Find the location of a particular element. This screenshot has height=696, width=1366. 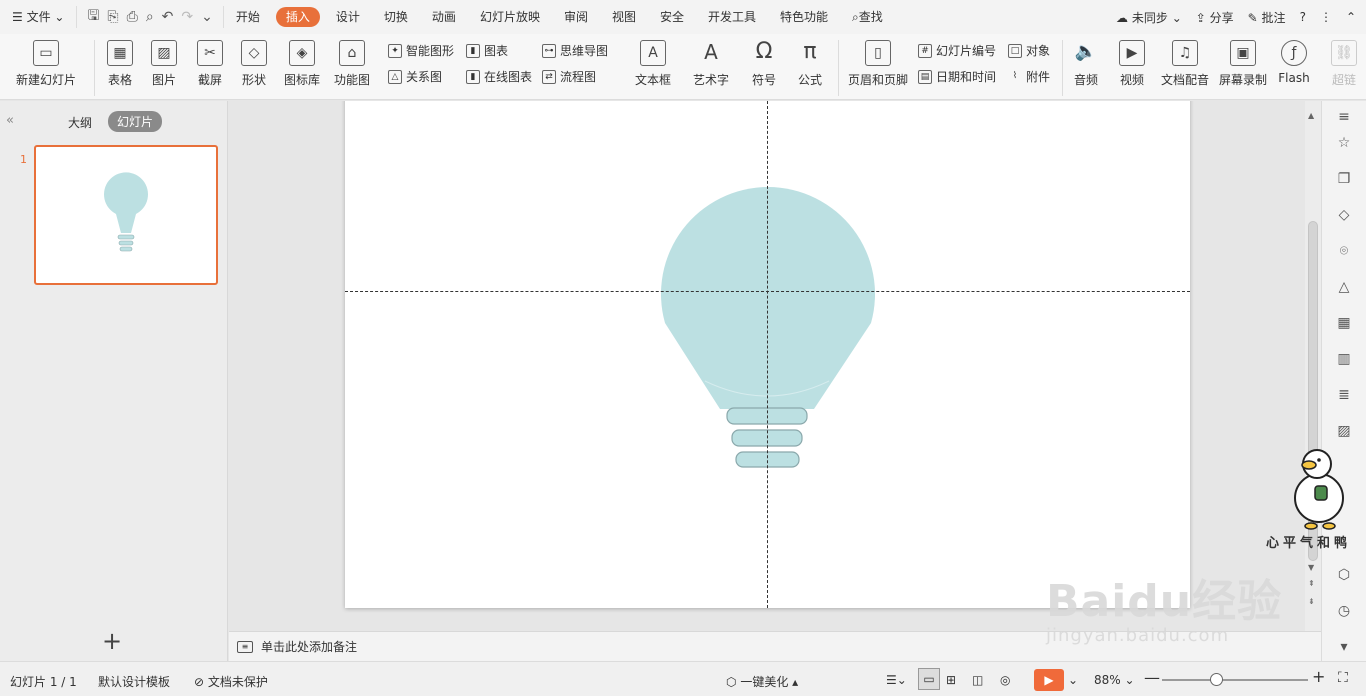

new-slide-button: ▭ 新建幻灯片 is located at coordinates (46, 64).